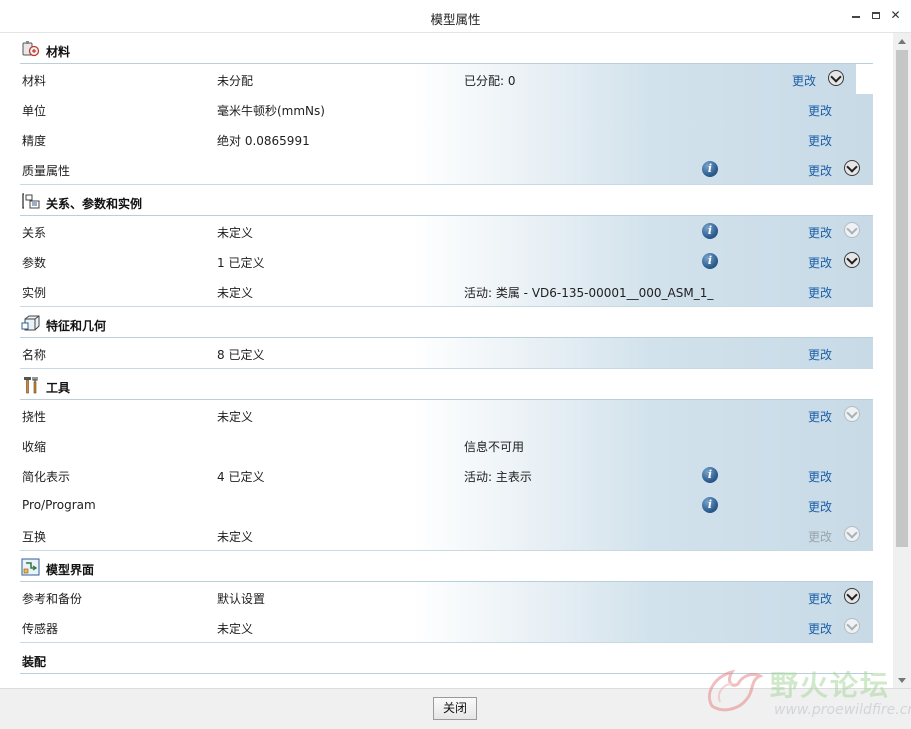 The width and height of the screenshot is (911, 729). I want to click on vertical-scrollbar, so click(902, 360).